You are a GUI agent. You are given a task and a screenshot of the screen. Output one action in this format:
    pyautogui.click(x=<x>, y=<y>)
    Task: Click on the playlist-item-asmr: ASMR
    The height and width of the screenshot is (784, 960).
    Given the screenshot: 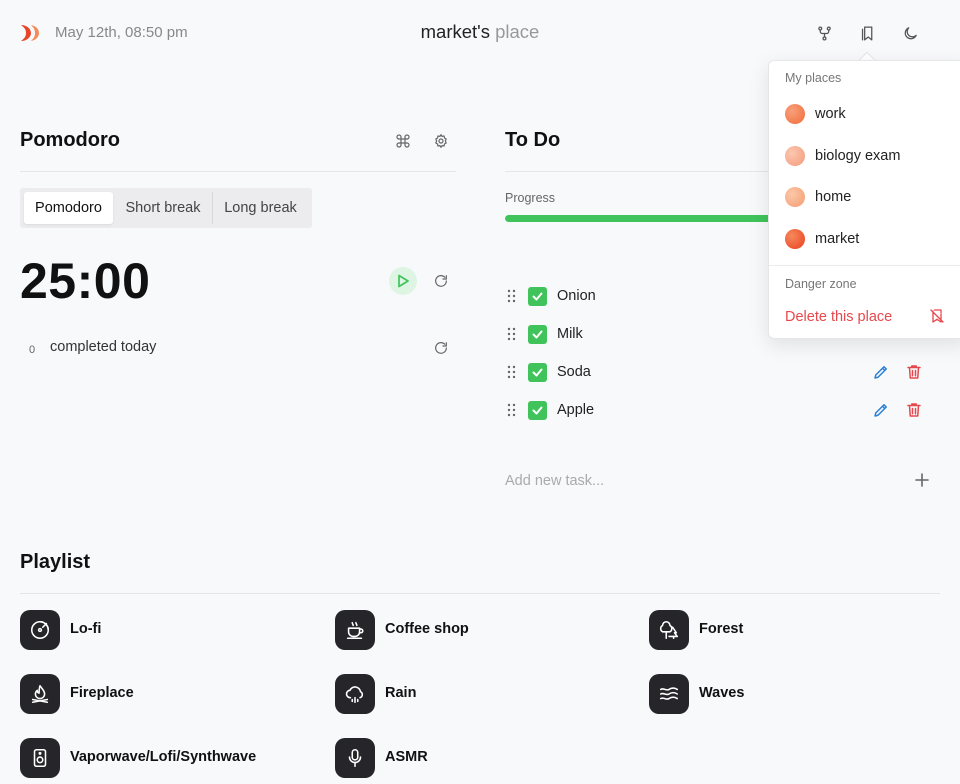 What is the action you would take?
    pyautogui.click(x=475, y=758)
    